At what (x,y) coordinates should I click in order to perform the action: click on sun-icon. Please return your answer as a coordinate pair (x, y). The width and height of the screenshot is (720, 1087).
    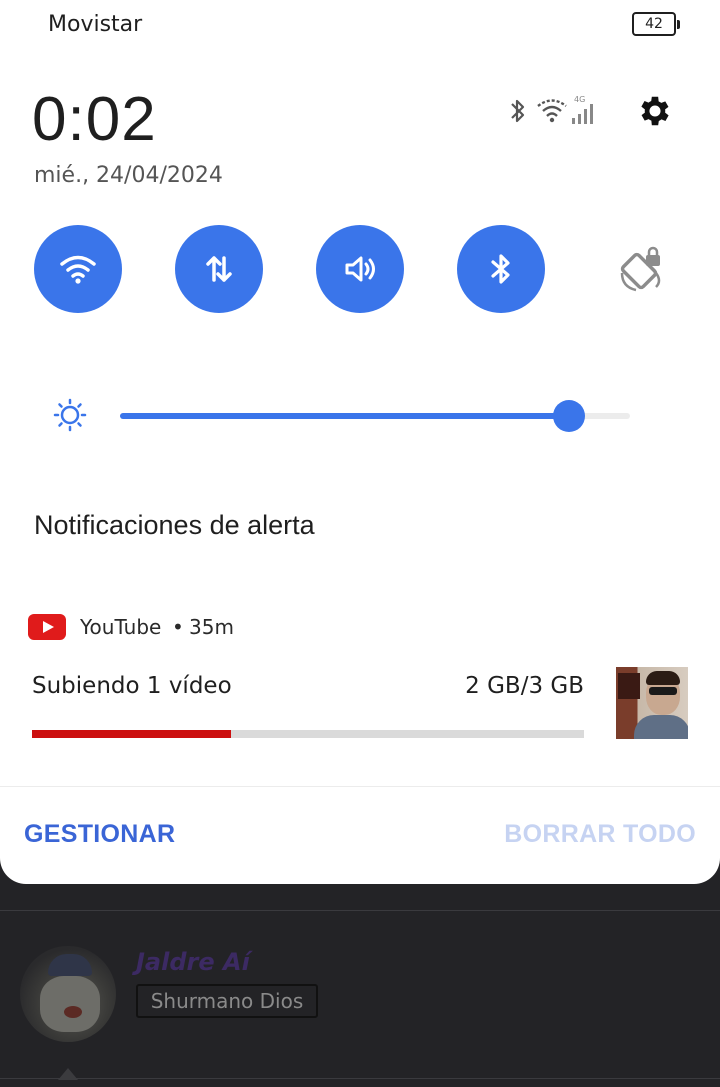
    Looking at the image, I should click on (70, 415).